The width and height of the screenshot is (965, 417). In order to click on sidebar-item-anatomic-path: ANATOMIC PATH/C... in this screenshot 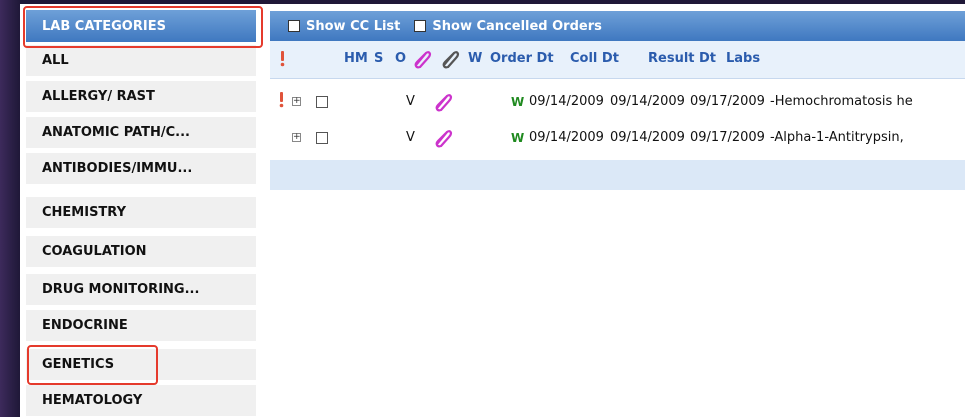, I will do `click(141, 133)`.